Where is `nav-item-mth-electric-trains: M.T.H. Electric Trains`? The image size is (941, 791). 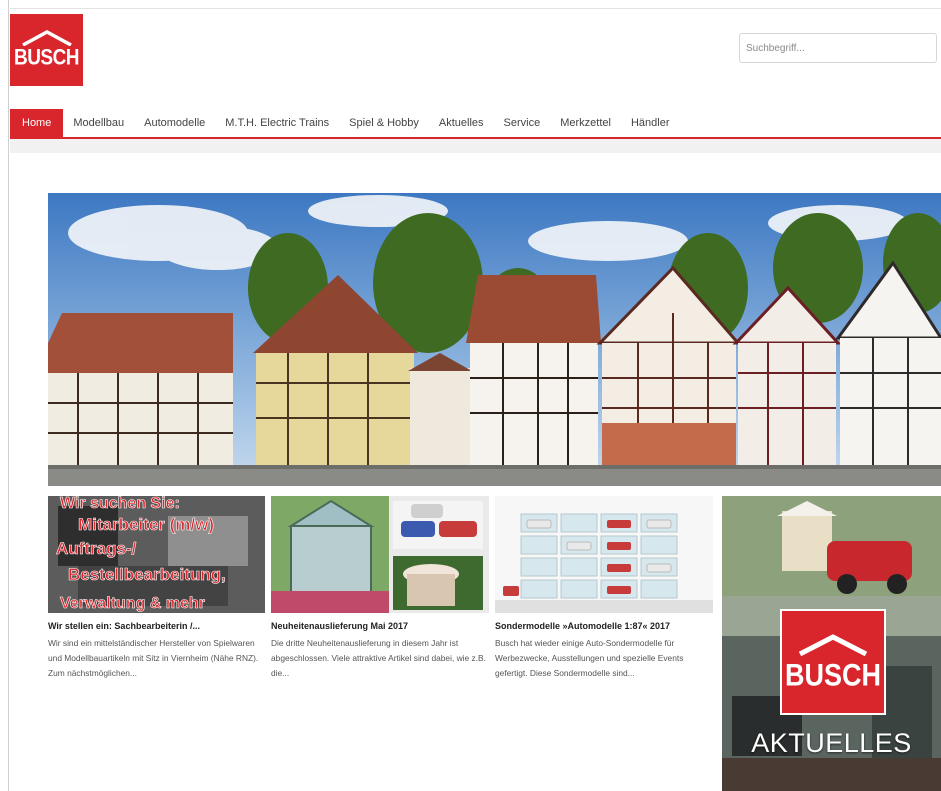
nav-item-mth-electric-trains: M.T.H. Electric Trains is located at coordinates (277, 123).